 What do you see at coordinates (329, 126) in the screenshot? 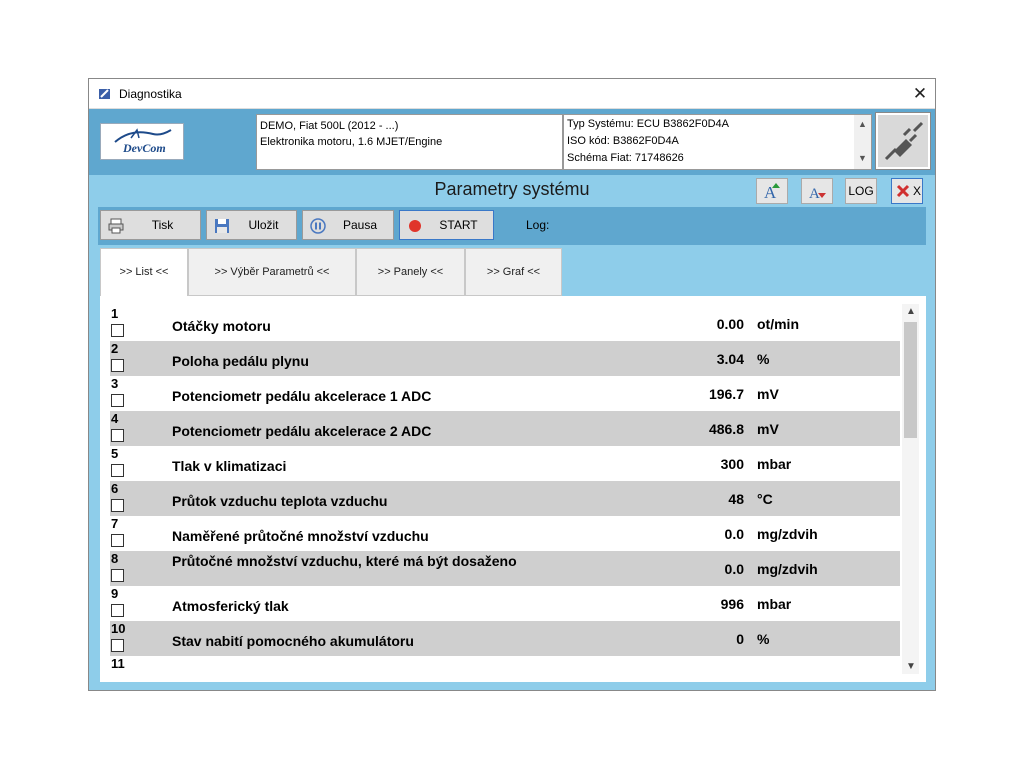
I see `vehicle-info-line: DEMO, Fiat 500L (2012 - ...)` at bounding box center [329, 126].